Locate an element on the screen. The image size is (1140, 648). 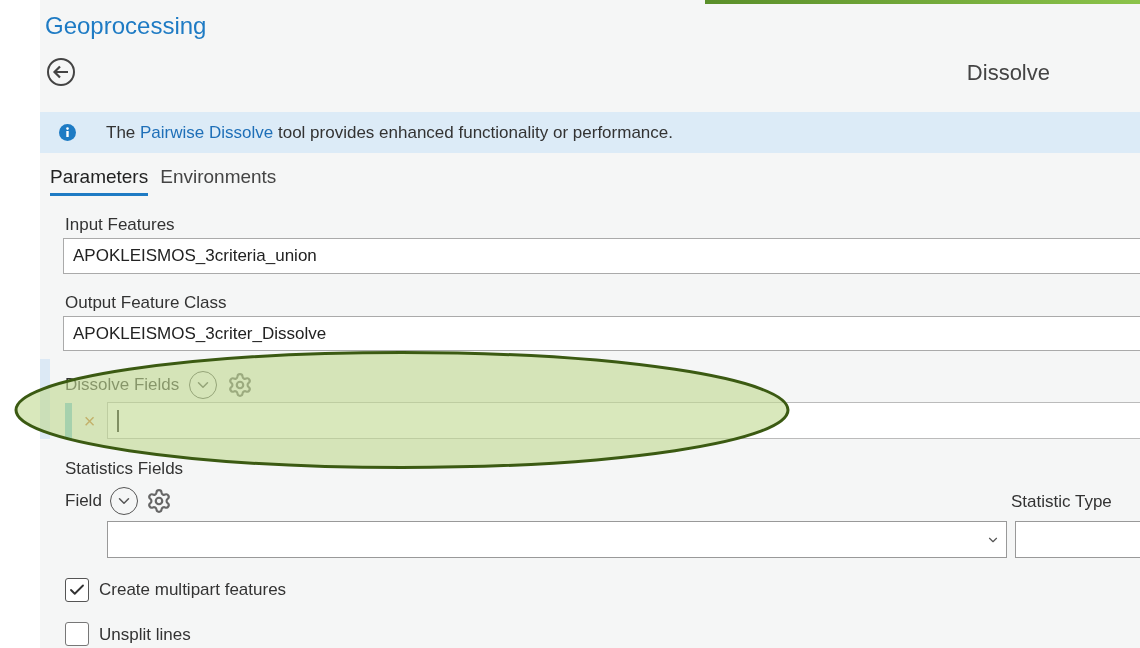
input-field: APOKLEISMOS_3criteria_union is located at coordinates (601, 256).